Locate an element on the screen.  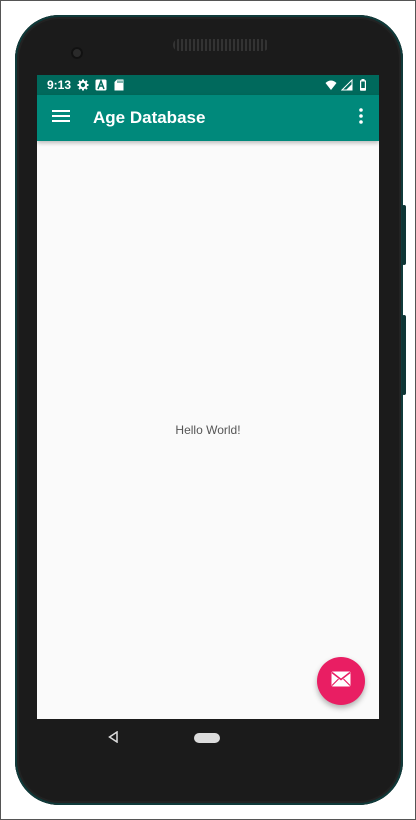
cell-signal-icon is located at coordinates (347, 85).